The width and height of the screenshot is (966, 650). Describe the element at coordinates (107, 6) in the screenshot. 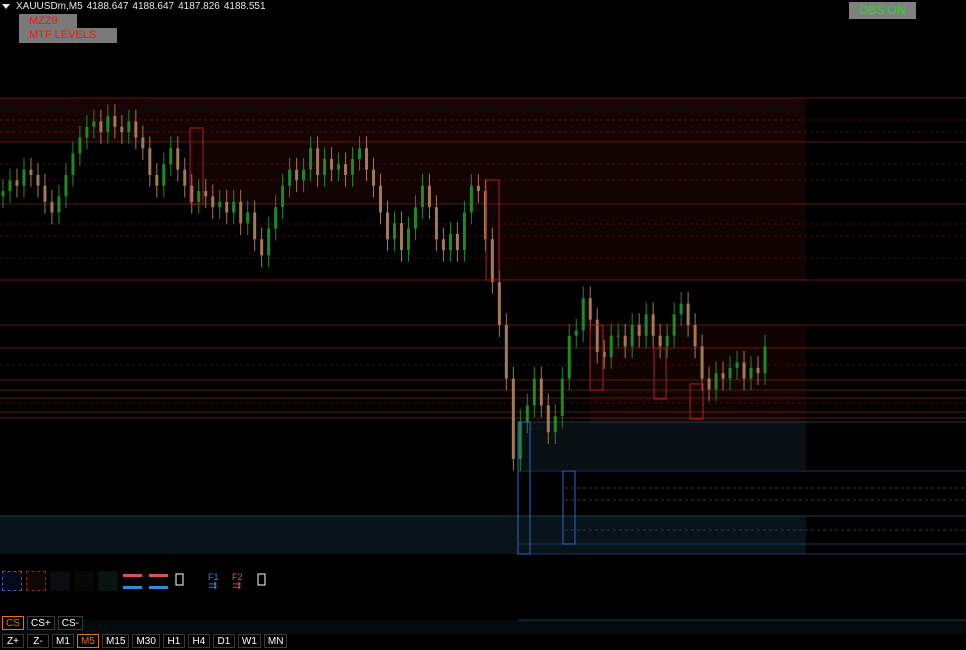

I see `open-price: 4188.647` at that location.